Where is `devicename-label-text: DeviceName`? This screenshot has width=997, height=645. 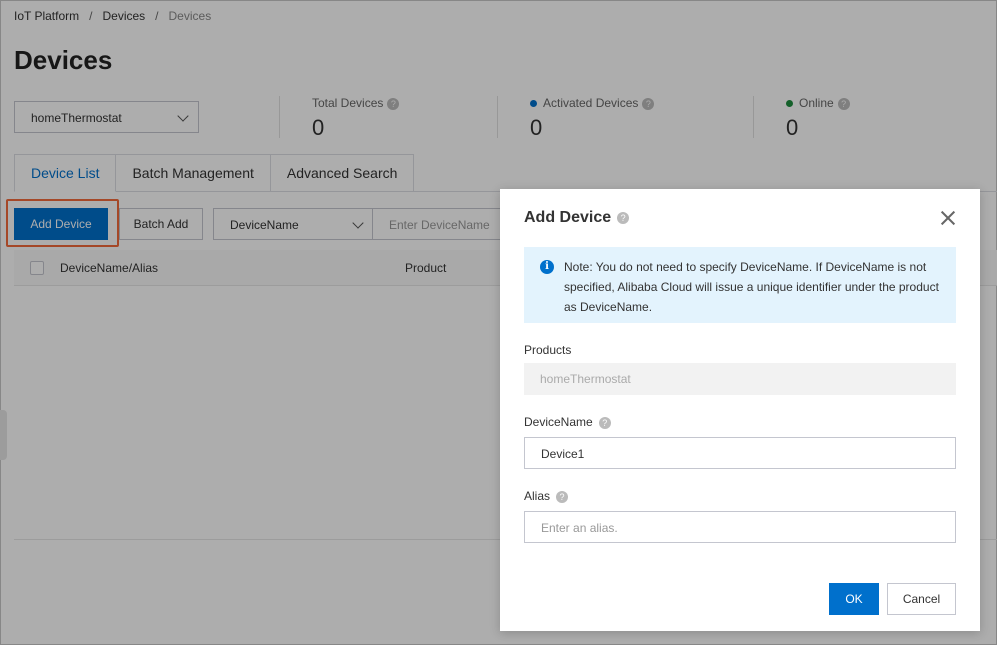
devicename-label-text: DeviceName is located at coordinates (558, 422).